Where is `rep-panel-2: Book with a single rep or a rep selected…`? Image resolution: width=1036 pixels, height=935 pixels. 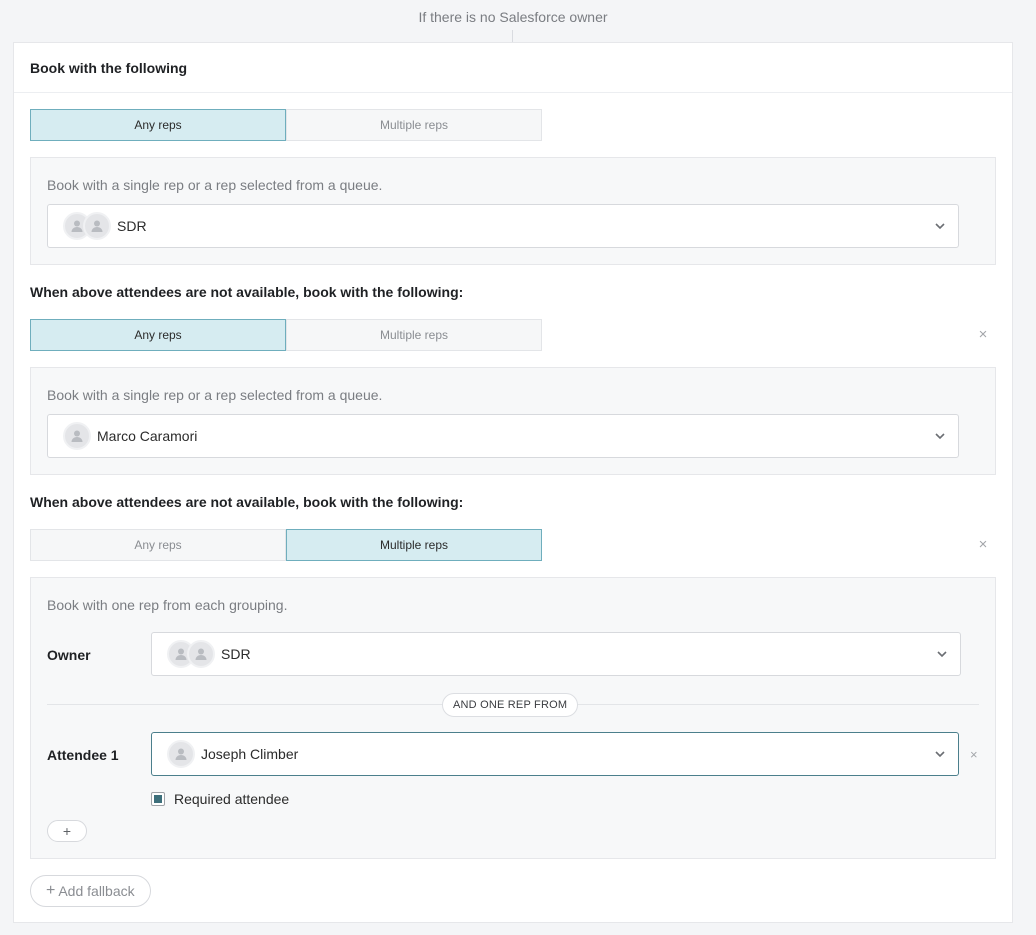 rep-panel-2: Book with a single rep or a rep selected… is located at coordinates (513, 421).